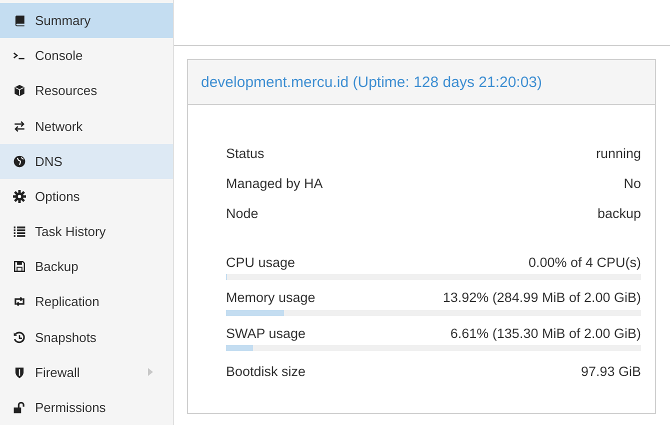  What do you see at coordinates (86, 196) in the screenshot?
I see `sidebar-item: Options` at bounding box center [86, 196].